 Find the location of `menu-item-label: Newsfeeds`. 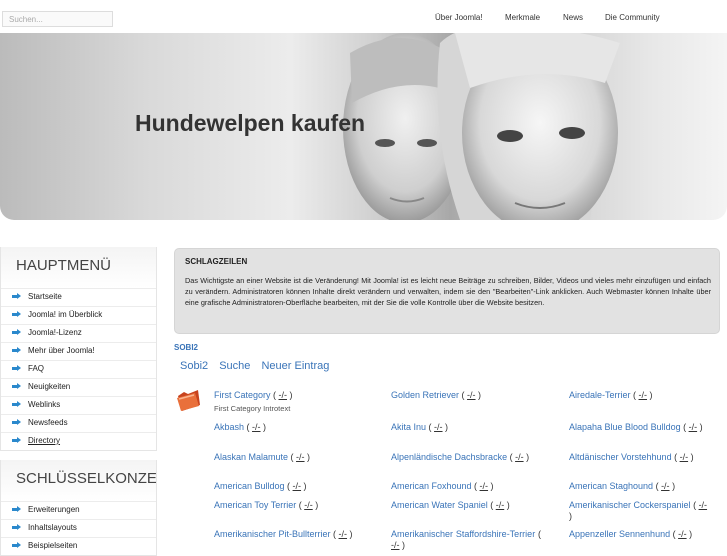

menu-item-label: Newsfeeds is located at coordinates (48, 422).